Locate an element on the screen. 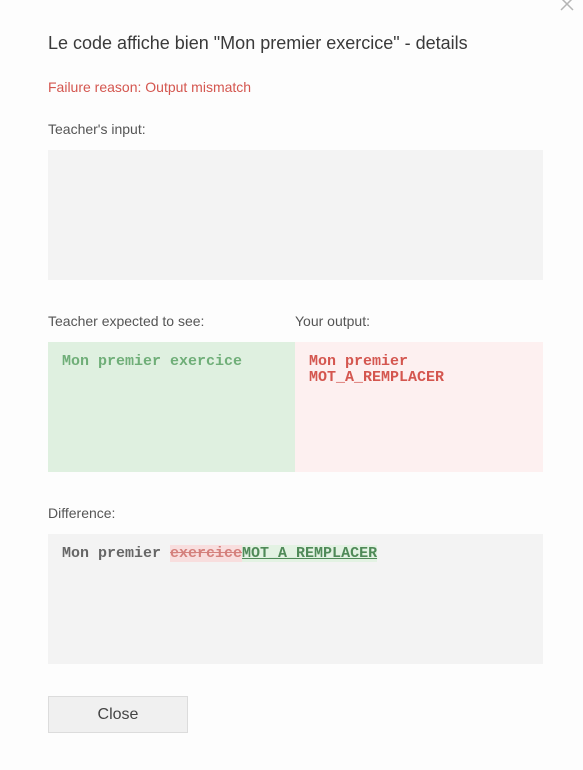 The width and height of the screenshot is (583, 770). teacher-input-label: Teacher's input: is located at coordinates (97, 129).